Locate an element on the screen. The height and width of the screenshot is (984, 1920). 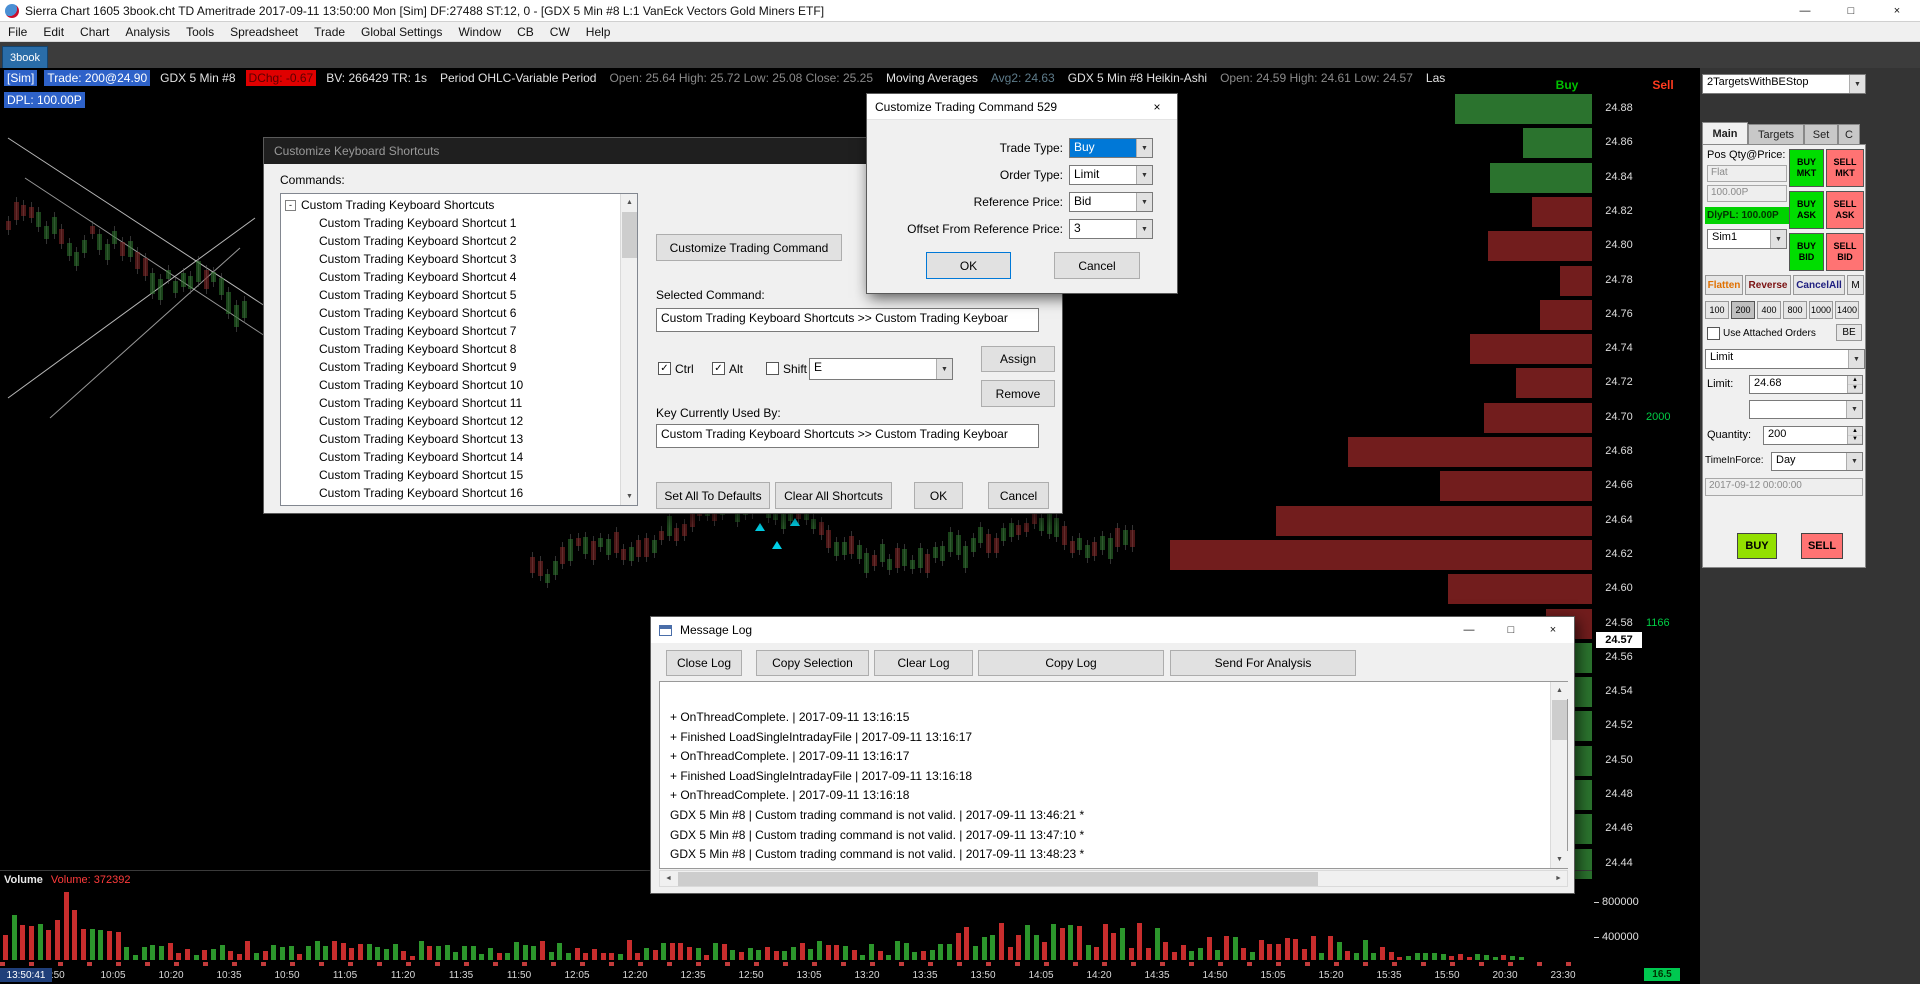
log-vertical-scrollbar: ▲ ▼ is located at coordinates (1559, 775).